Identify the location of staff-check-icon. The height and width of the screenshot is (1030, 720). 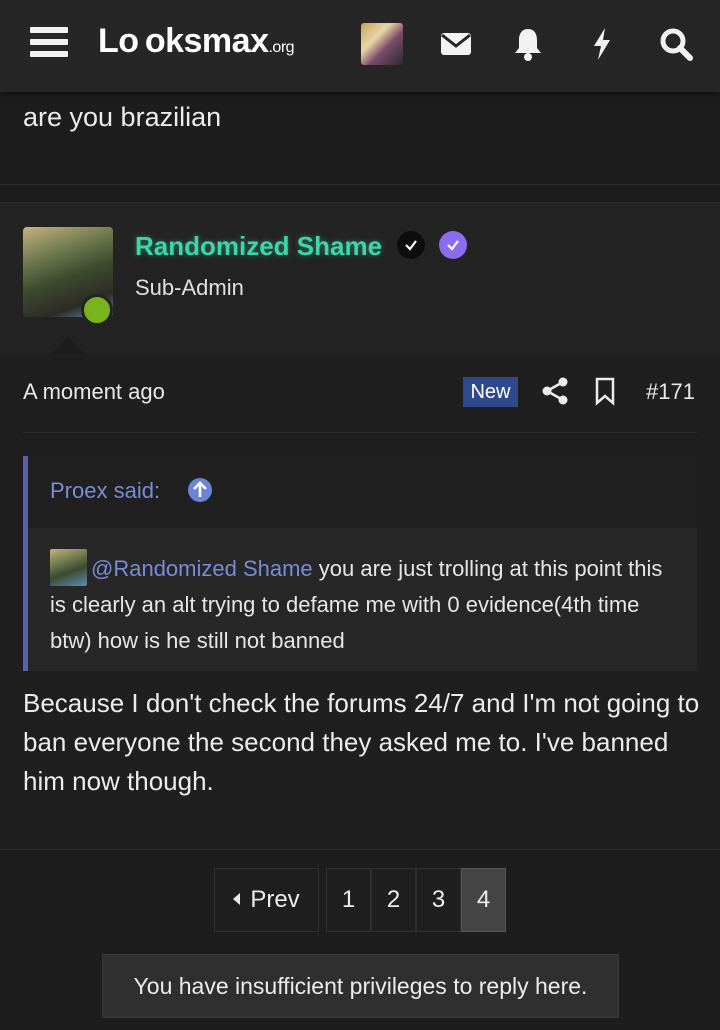
(453, 245).